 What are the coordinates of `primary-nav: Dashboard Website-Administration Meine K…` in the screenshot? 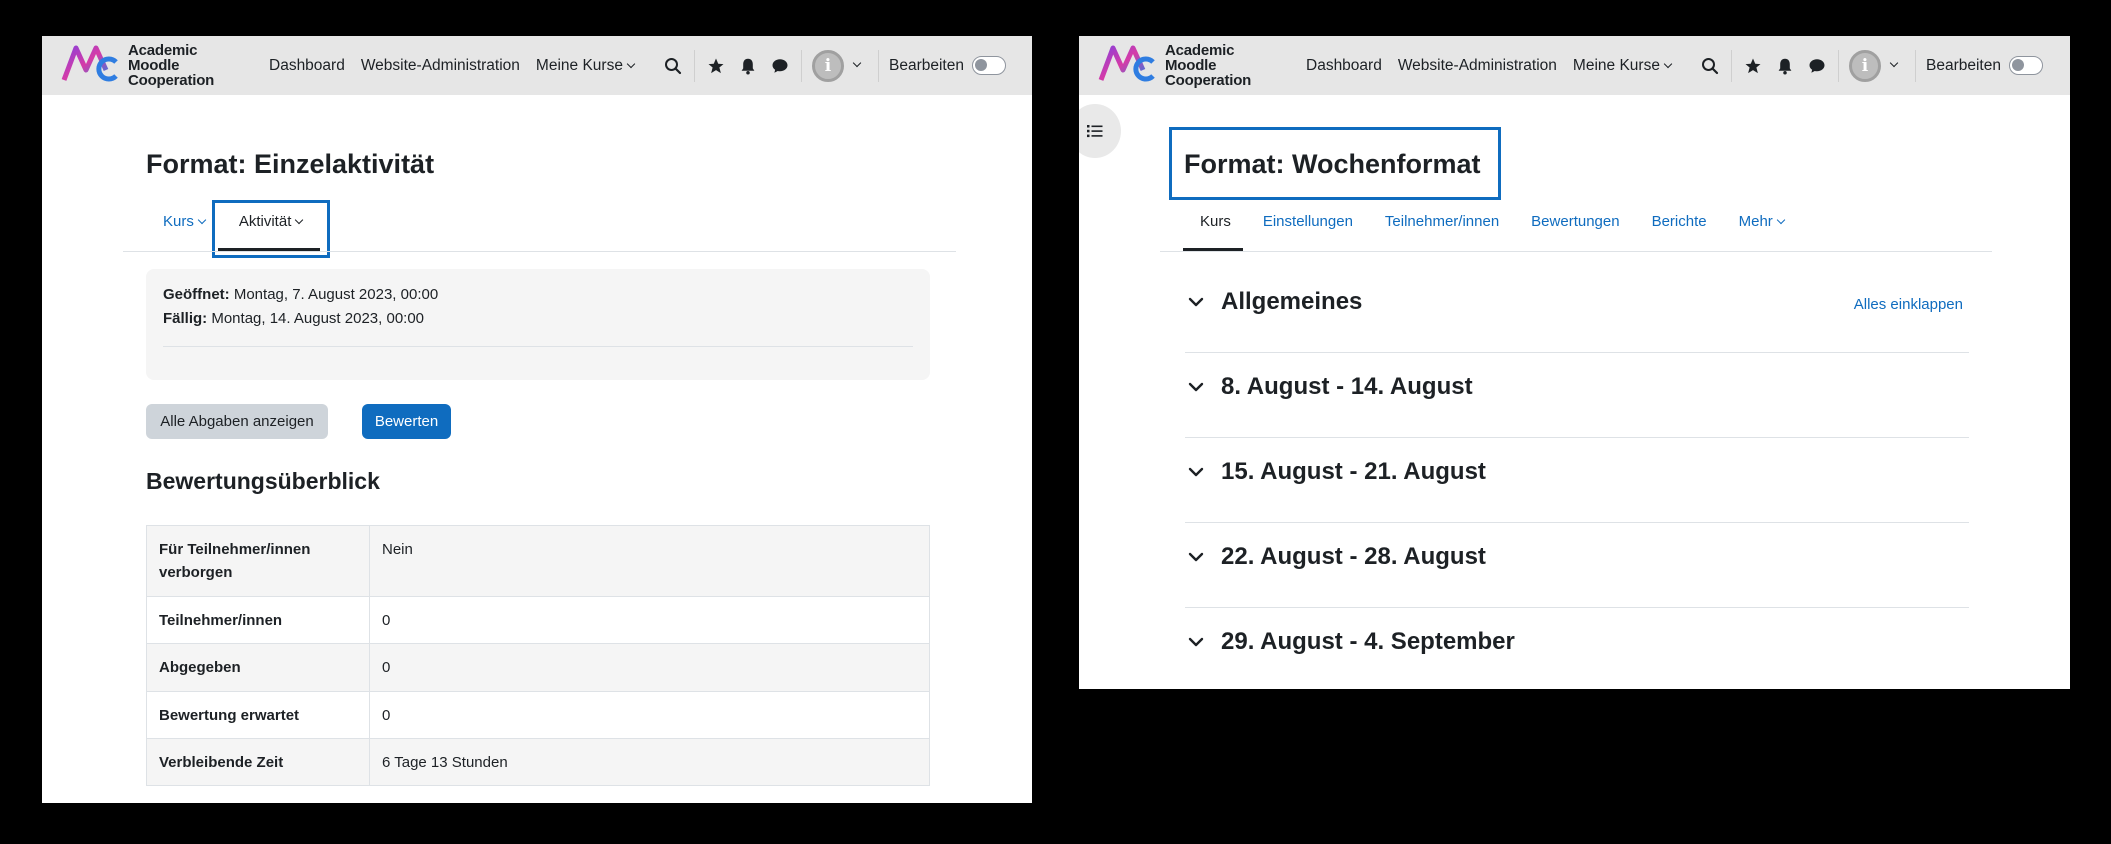 It's located at (452, 65).